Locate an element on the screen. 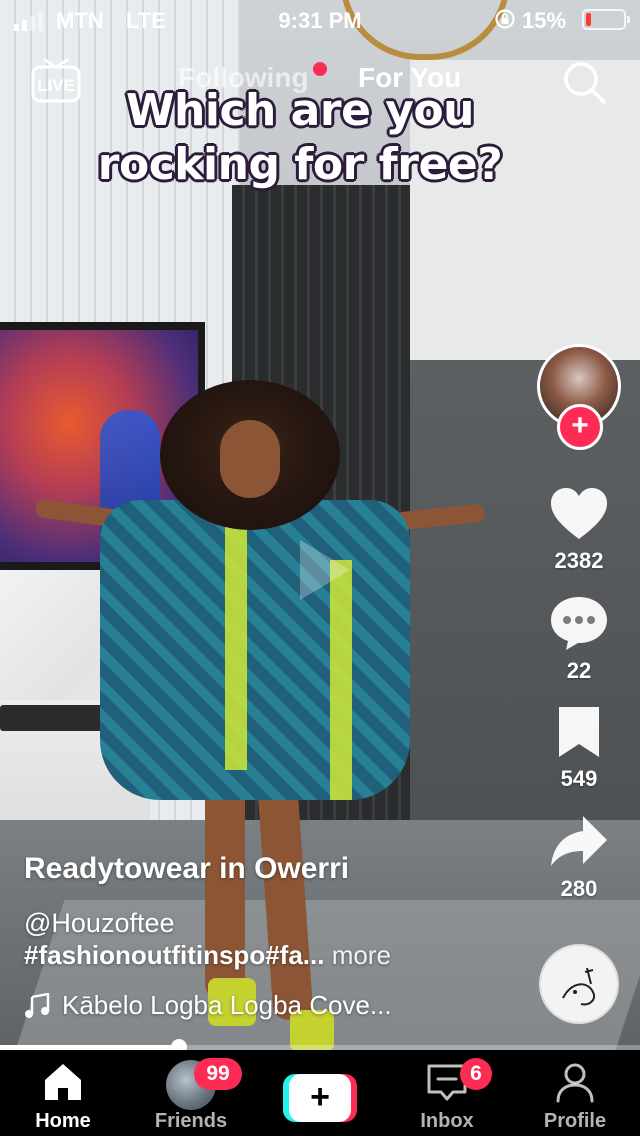  tab-friends: 99 Friends is located at coordinates (191, 1093).